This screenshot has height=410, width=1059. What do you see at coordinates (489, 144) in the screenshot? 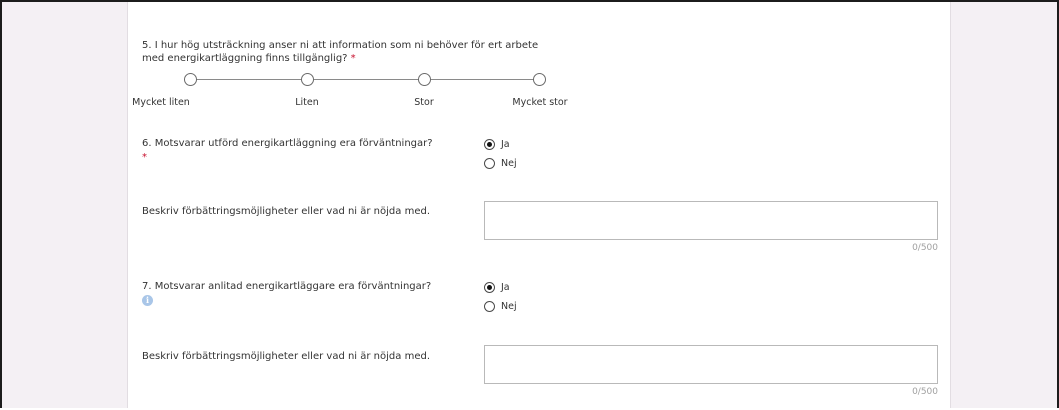
I see `q6-radio-ja` at bounding box center [489, 144].